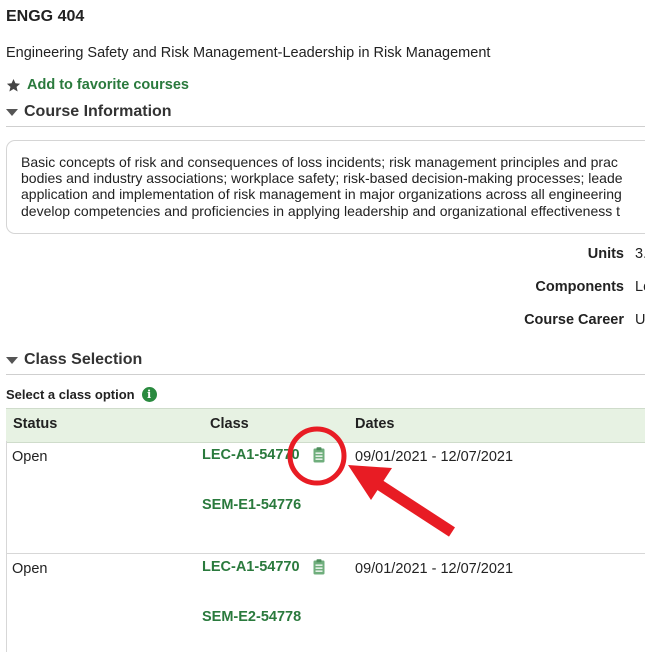  Describe the element at coordinates (251, 617) in the screenshot. I see `row-2-sem-link: SEM-E2-54778` at that location.